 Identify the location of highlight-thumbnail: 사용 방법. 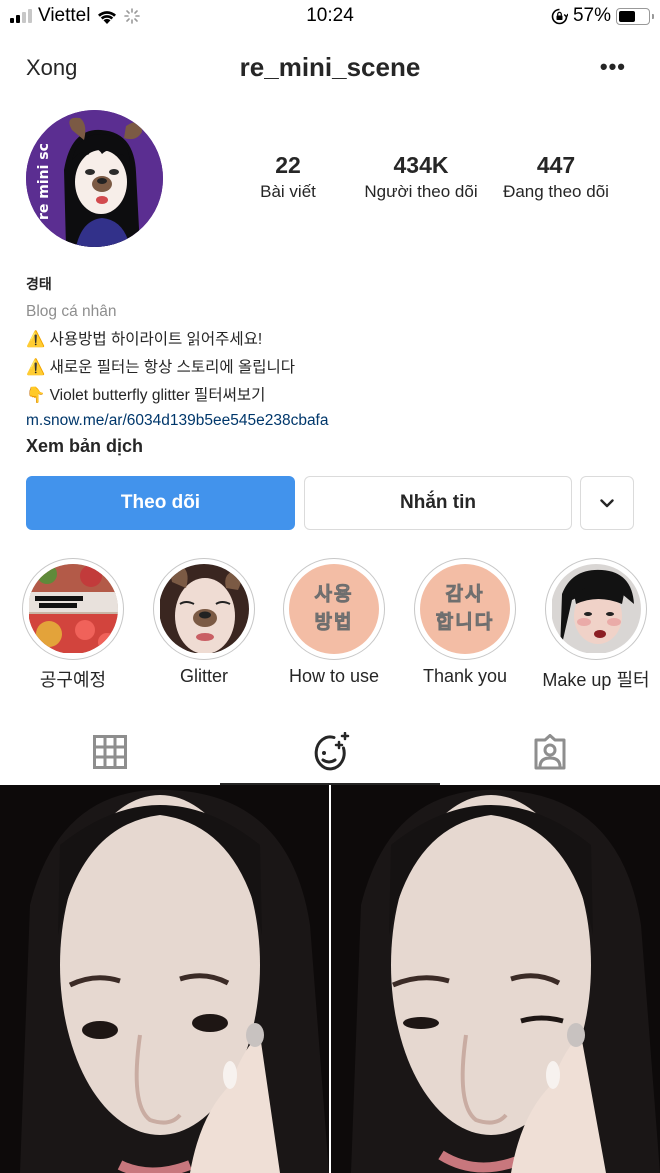
(334, 609).